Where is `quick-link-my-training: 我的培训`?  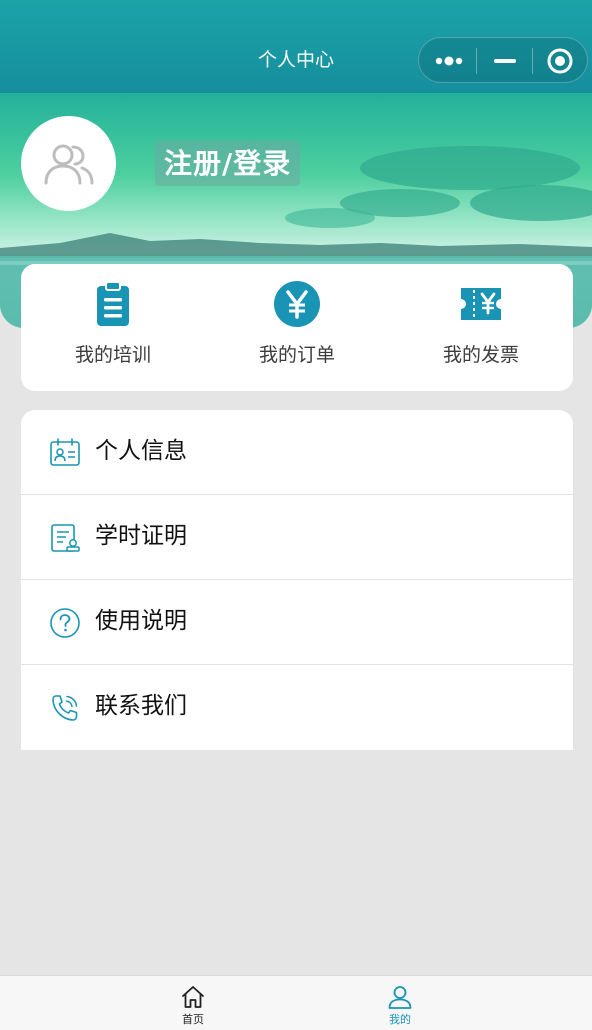
quick-link-my-training: 我的培训 is located at coordinates (113, 327).